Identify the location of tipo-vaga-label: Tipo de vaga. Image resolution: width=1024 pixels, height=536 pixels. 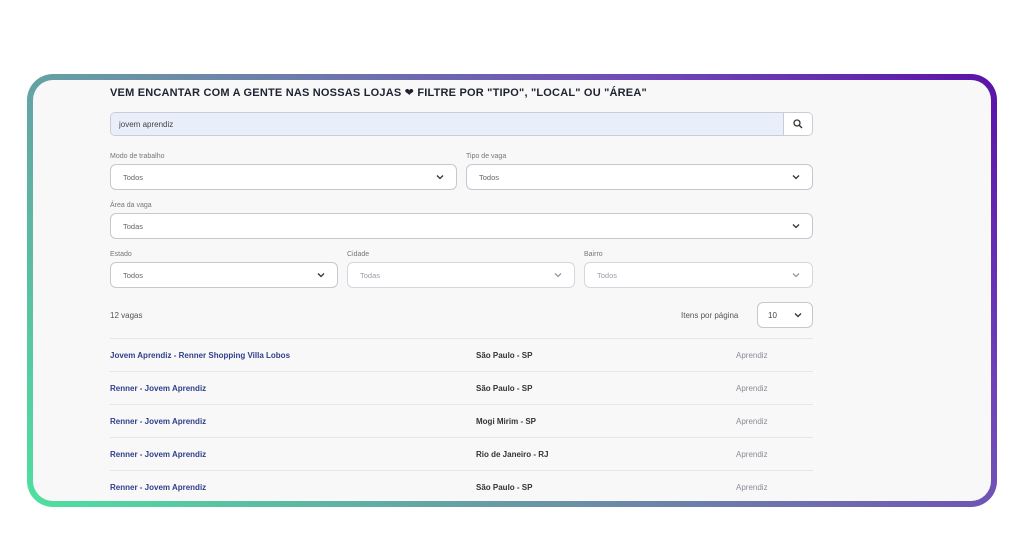
(486, 156).